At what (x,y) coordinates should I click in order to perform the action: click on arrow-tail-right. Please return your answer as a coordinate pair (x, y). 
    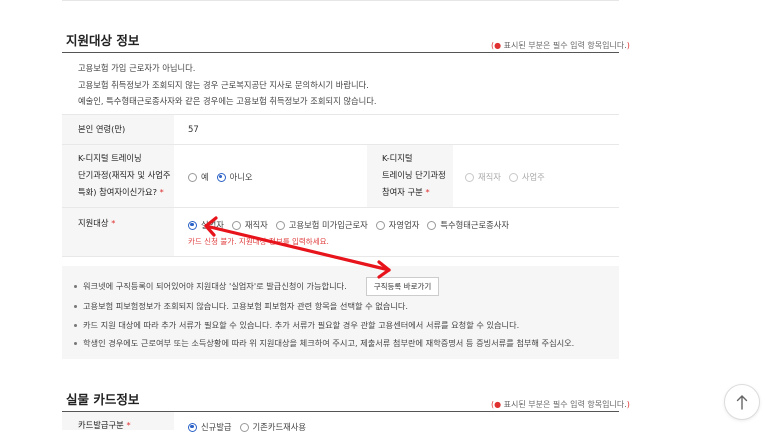
    Looking at the image, I should click on (384, 273).